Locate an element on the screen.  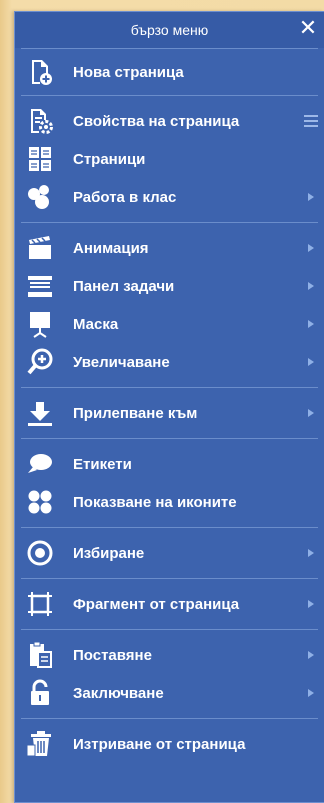
menu-item-animation: Анимация is located at coordinates (169, 248).